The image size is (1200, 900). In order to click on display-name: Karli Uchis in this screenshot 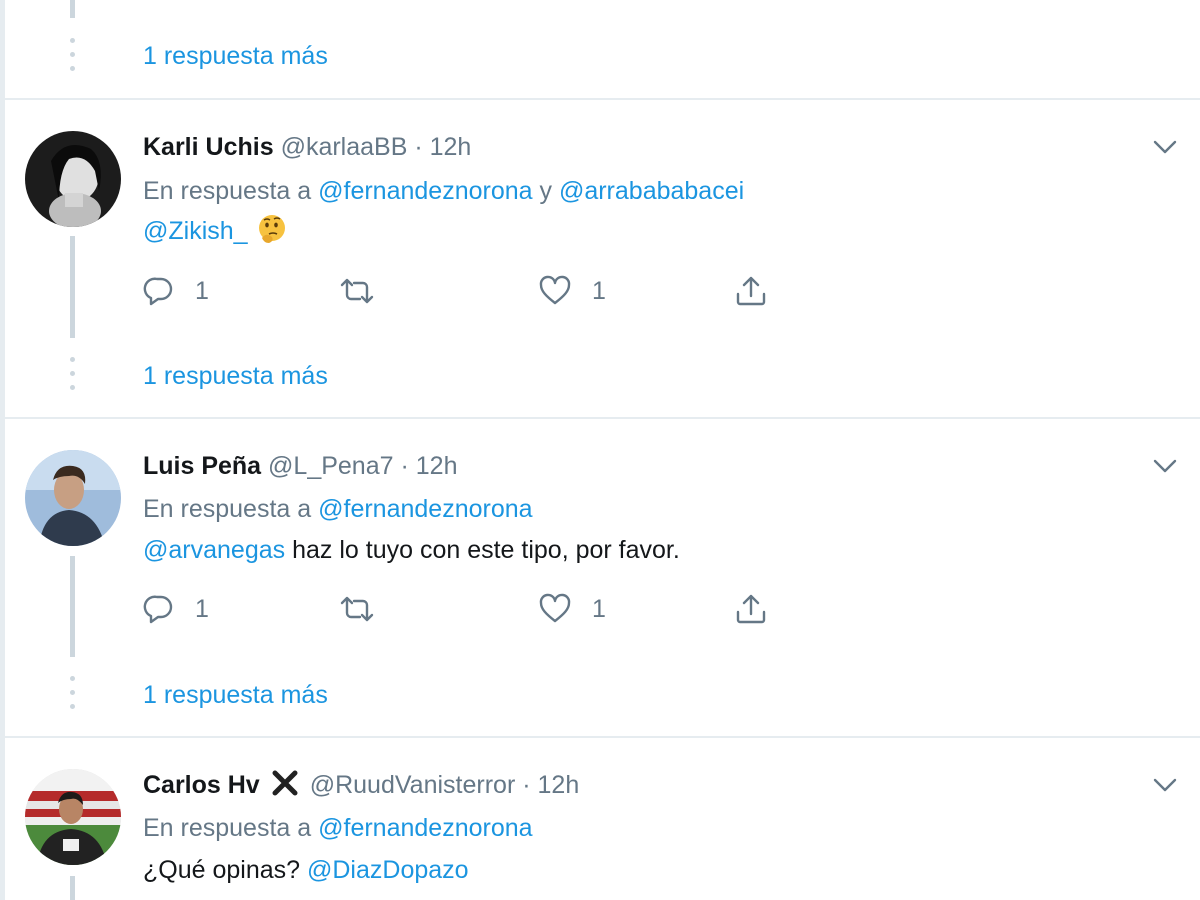, I will do `click(208, 147)`.